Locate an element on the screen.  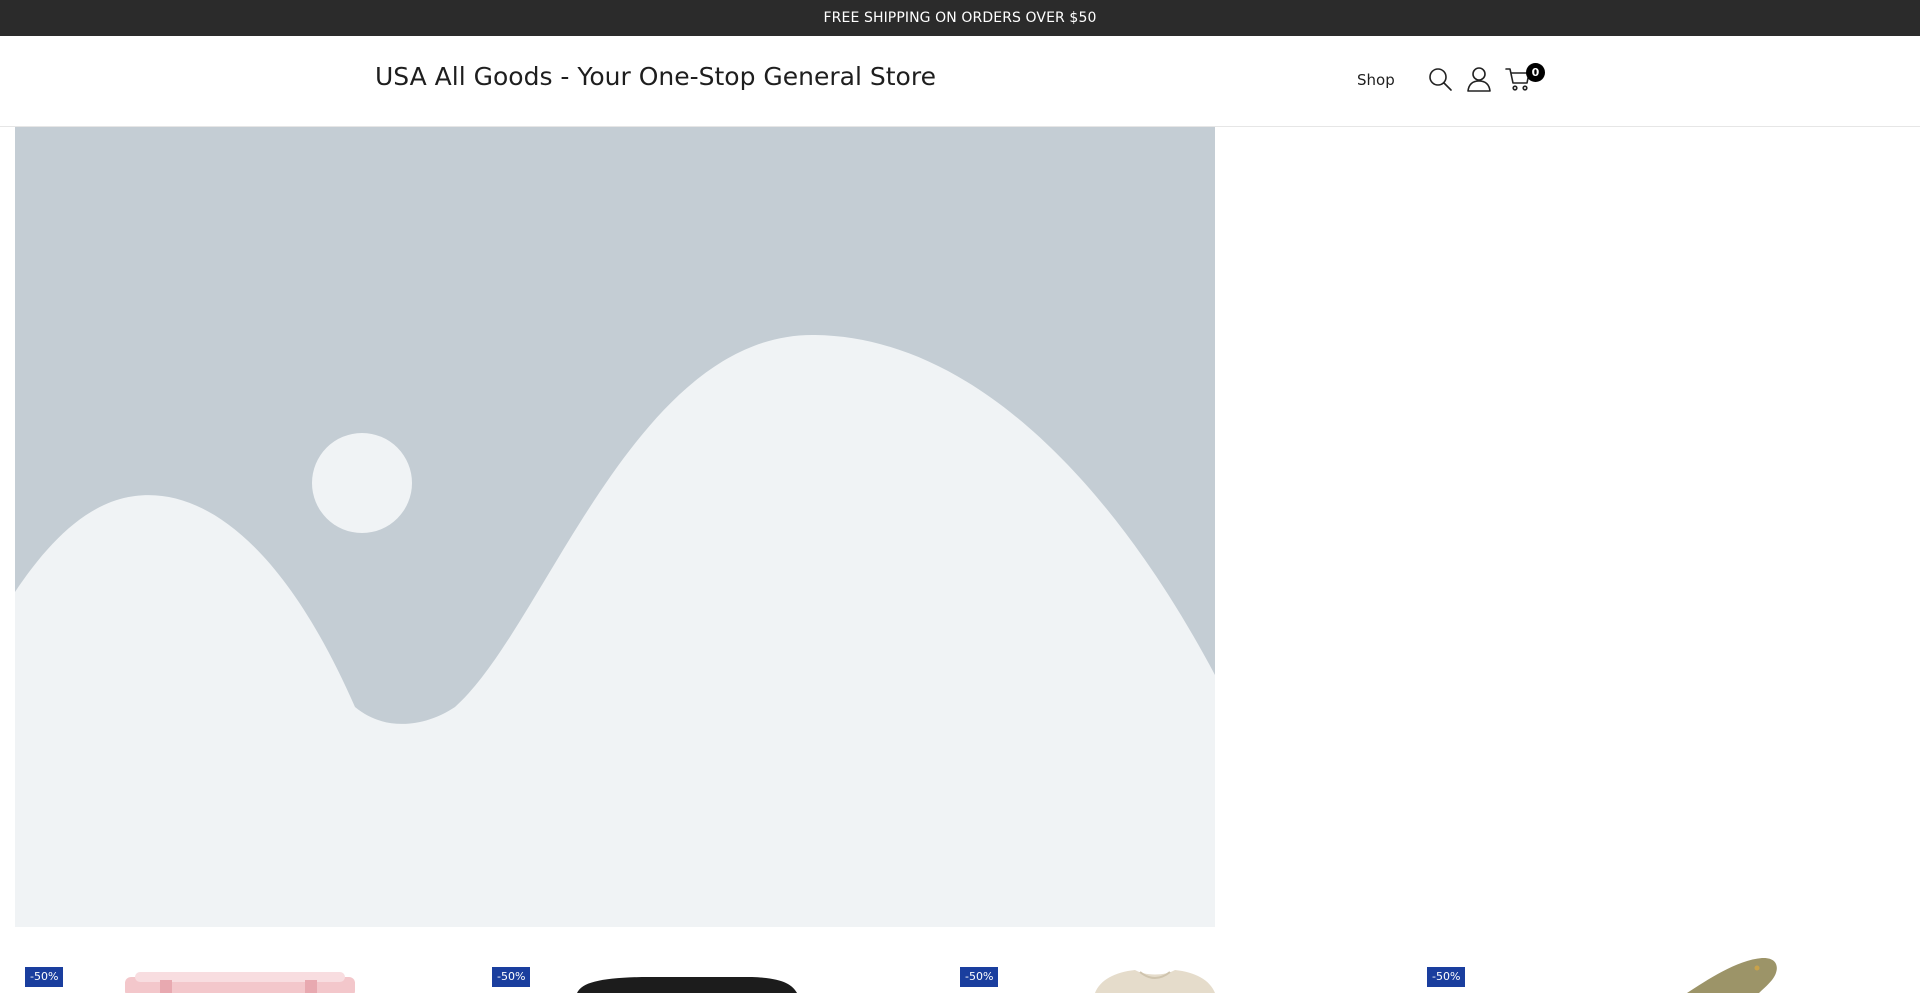
black-case-image is located at coordinates (712, 971).